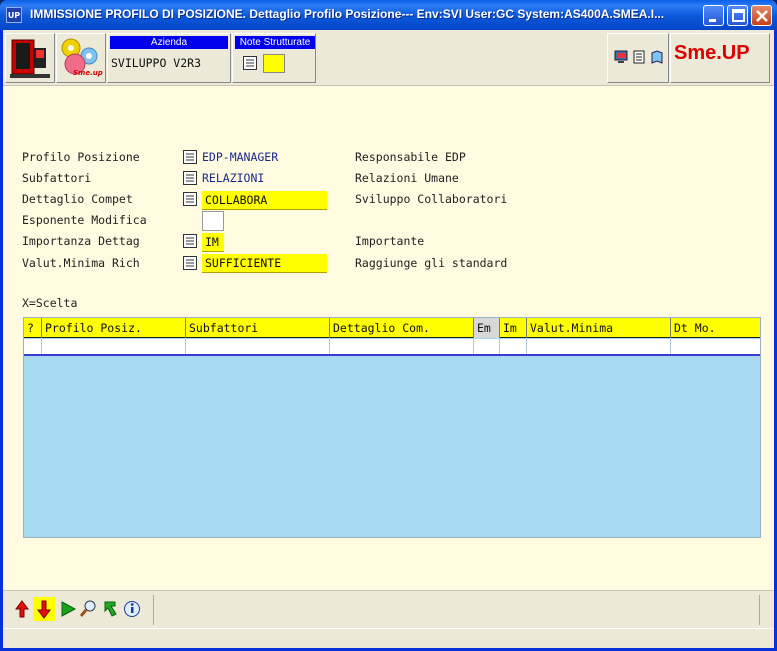  What do you see at coordinates (621, 57) in the screenshot?
I see `monitor-icon` at bounding box center [621, 57].